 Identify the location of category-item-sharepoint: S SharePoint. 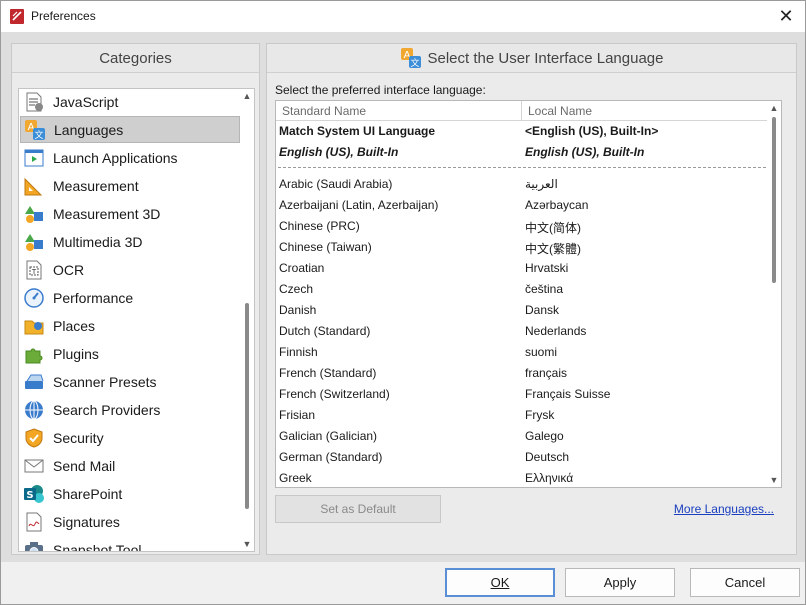
(130, 493).